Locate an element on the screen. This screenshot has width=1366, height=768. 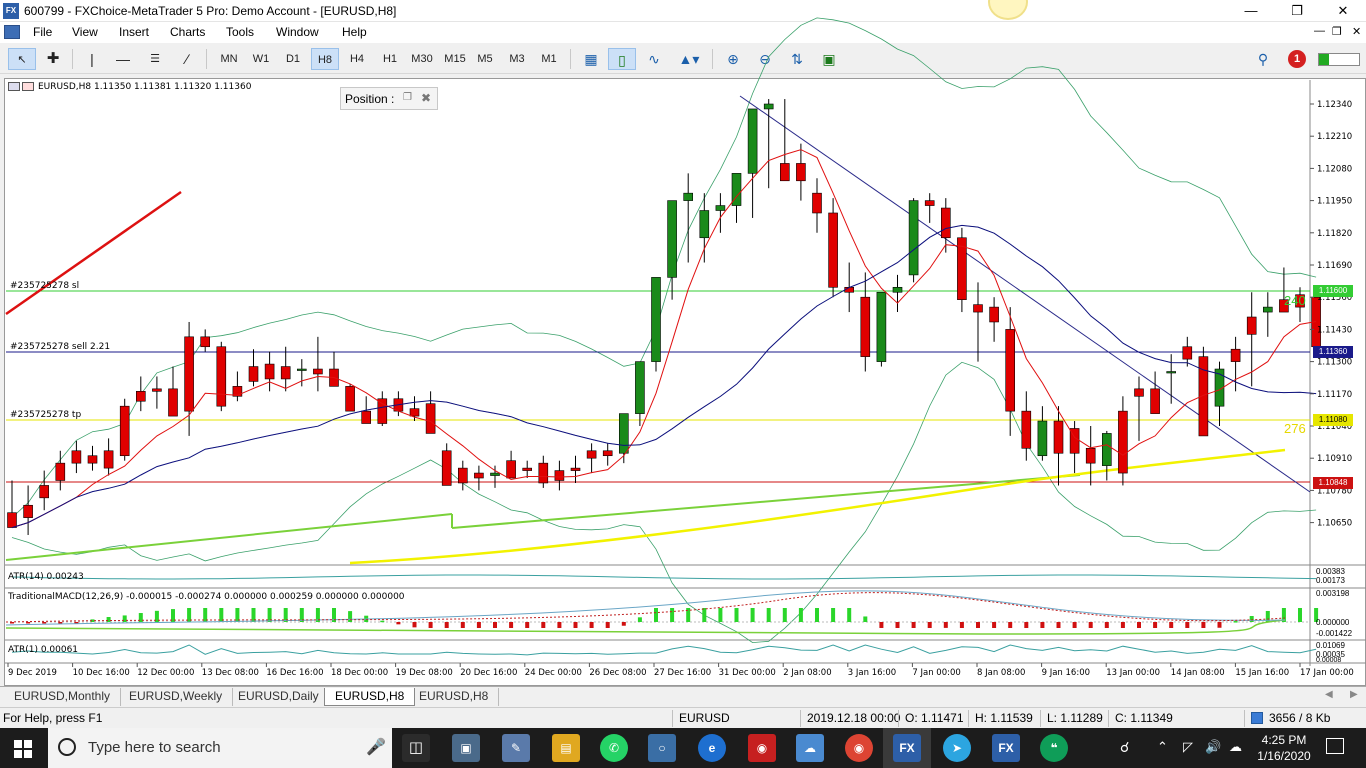
tab-eurusd-daily: EURUSD,Daily is located at coordinates (279, 697).